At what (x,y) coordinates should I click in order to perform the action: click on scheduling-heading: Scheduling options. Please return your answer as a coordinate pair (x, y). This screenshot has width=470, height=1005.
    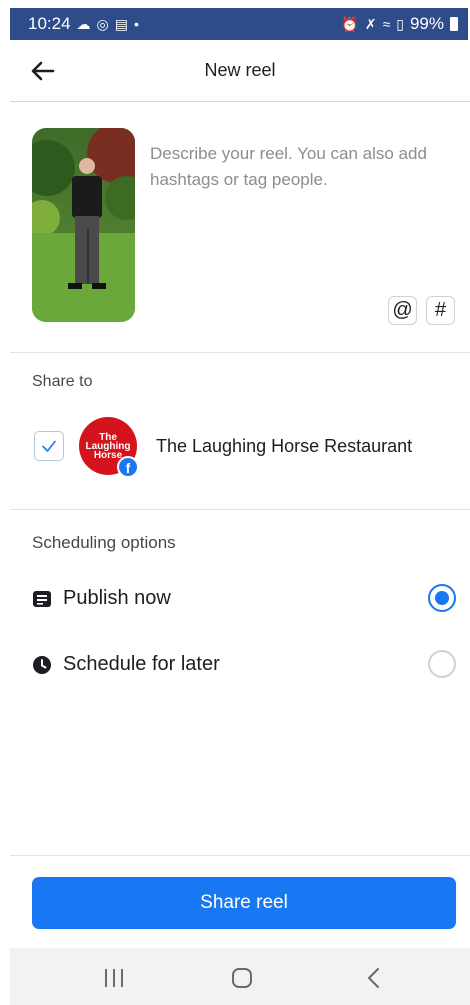
    Looking at the image, I should click on (104, 542).